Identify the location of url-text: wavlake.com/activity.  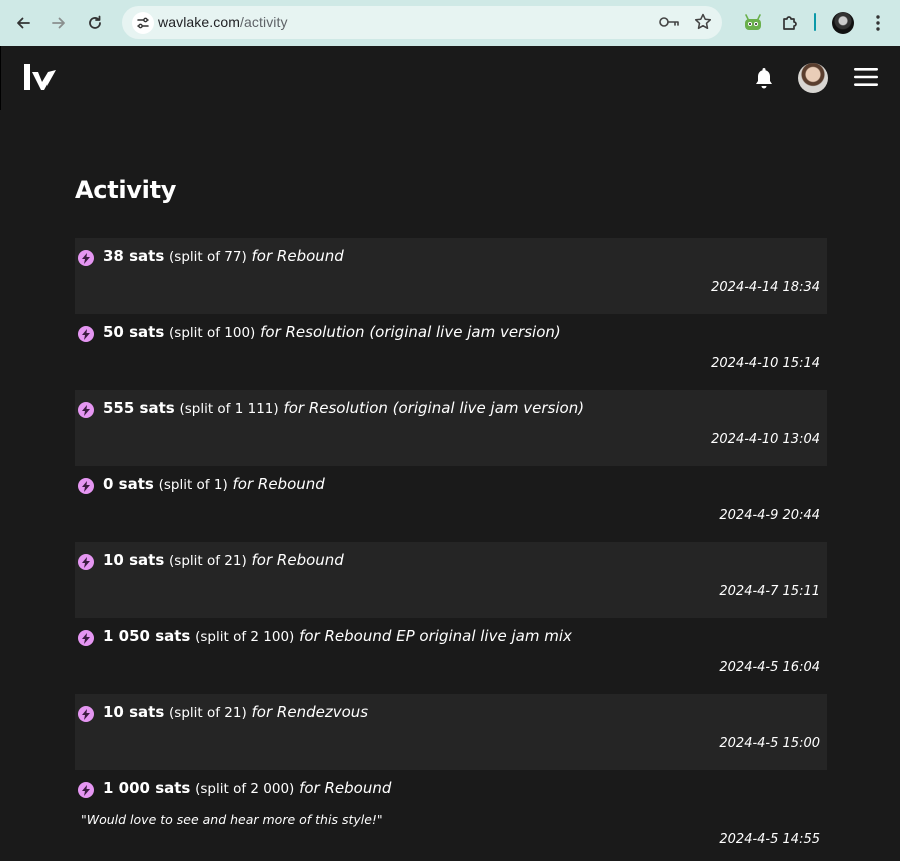
(223, 22).